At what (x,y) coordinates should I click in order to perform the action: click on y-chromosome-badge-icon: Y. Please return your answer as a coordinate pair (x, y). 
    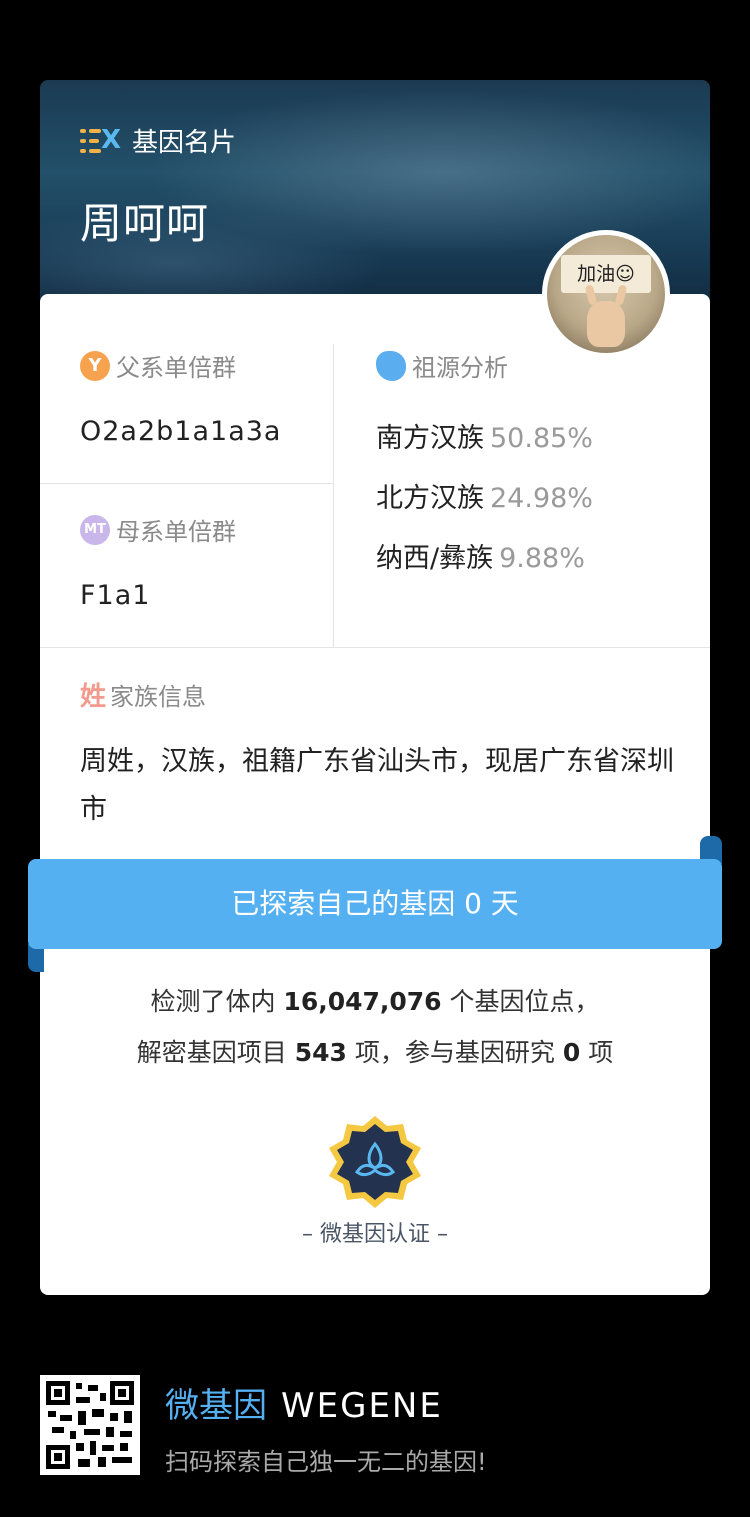
    Looking at the image, I should click on (95, 365).